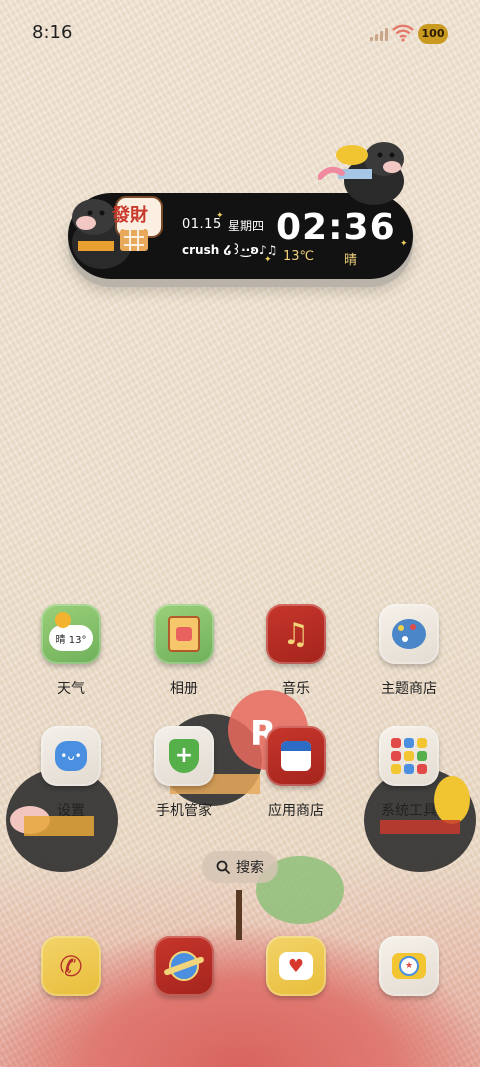 The image size is (480, 1067). Describe the element at coordinates (296, 634) in the screenshot. I see `music-icon: ♫` at that location.